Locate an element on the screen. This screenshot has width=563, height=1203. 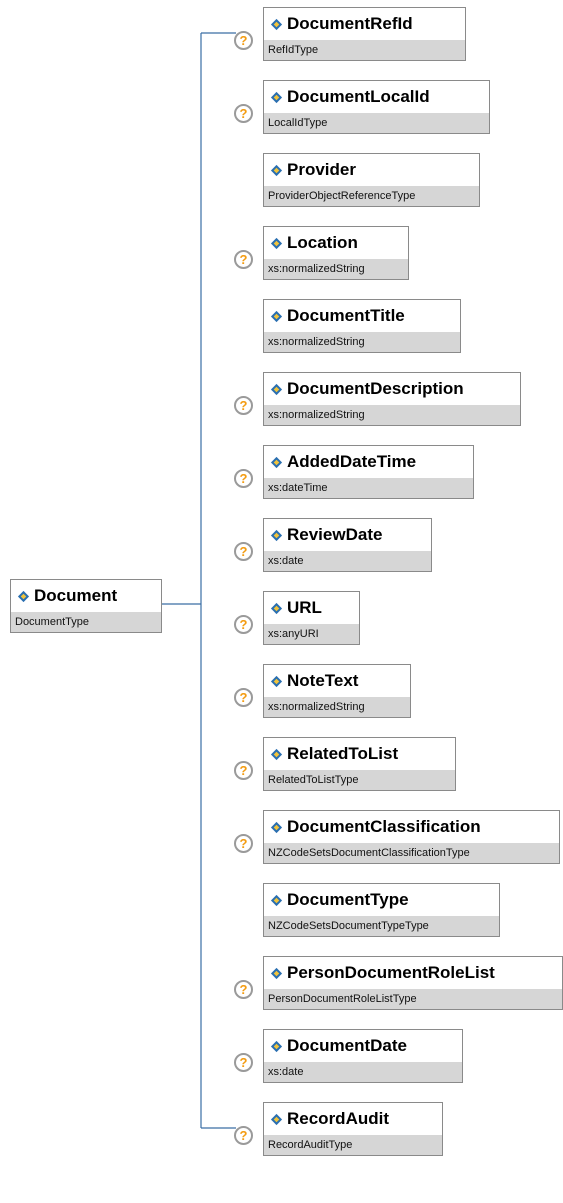
element-header: DocumentTitle is located at coordinates (362, 316).